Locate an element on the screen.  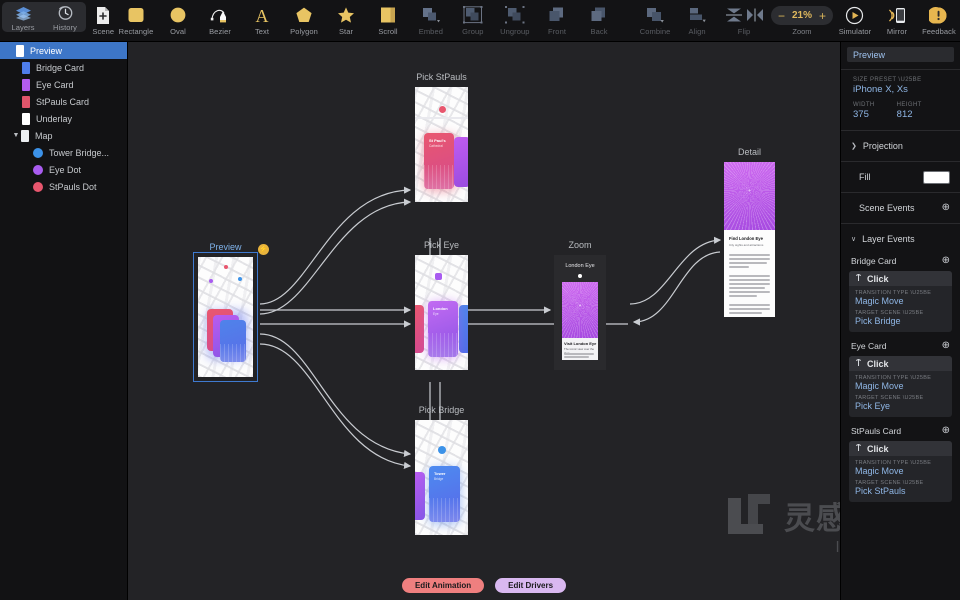
height-field: Height 812 is located at coordinates (909, 111).